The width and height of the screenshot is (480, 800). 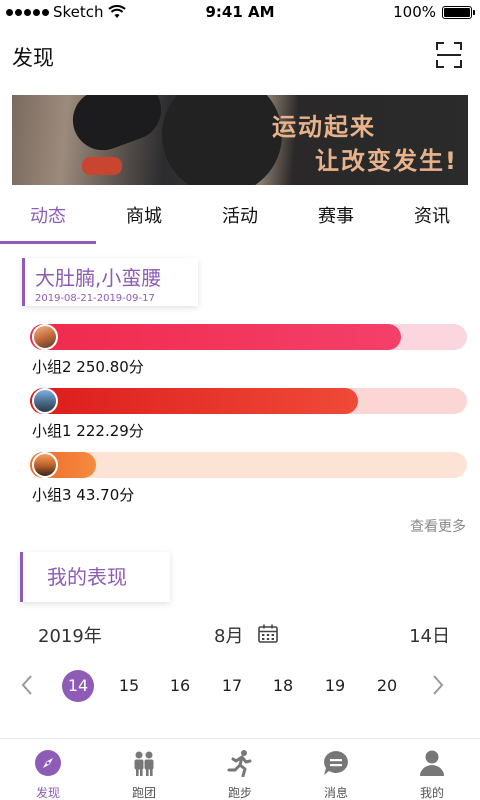 I want to click on week-day: 15, so click(x=129, y=686).